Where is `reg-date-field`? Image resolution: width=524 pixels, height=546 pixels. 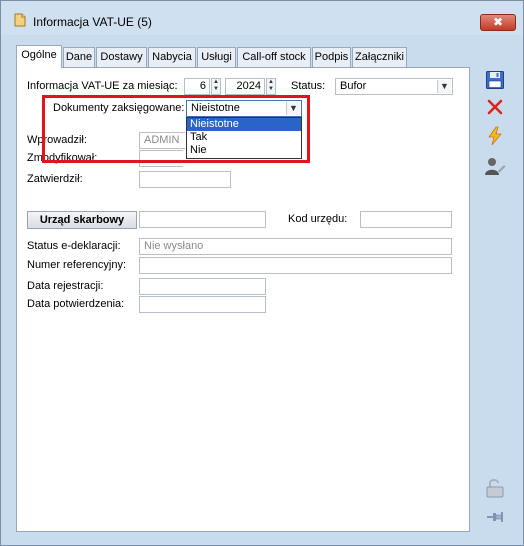 reg-date-field is located at coordinates (202, 286).